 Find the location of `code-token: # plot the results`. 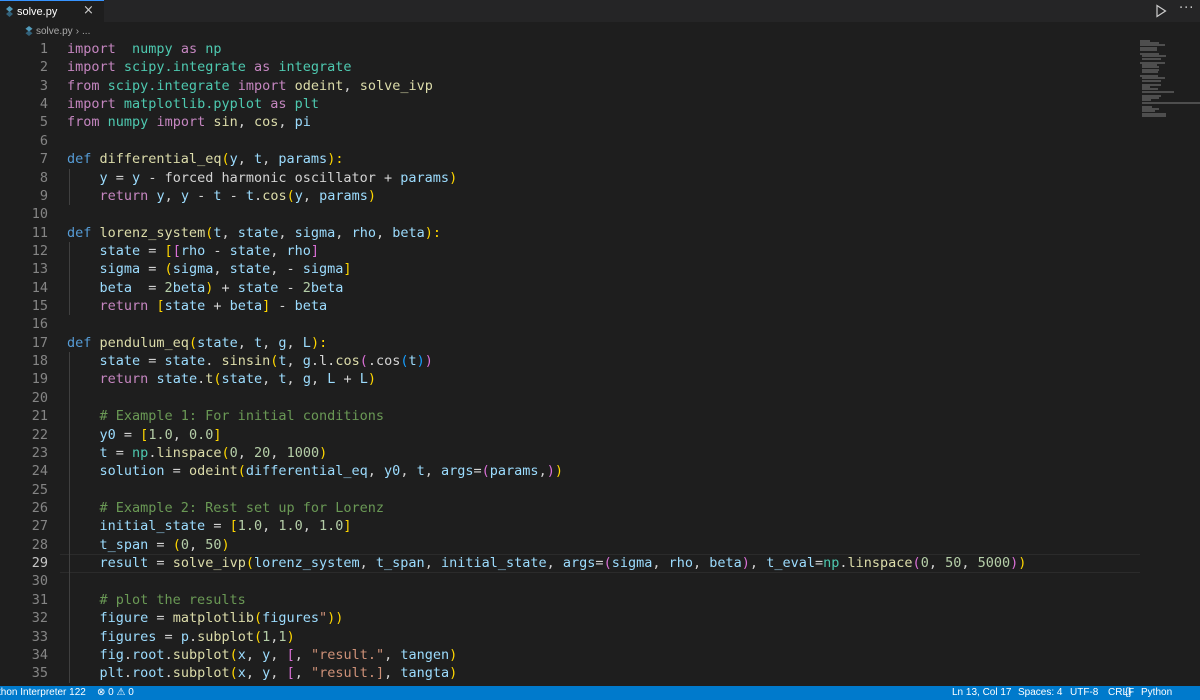

code-token: # plot the results is located at coordinates (172, 599).